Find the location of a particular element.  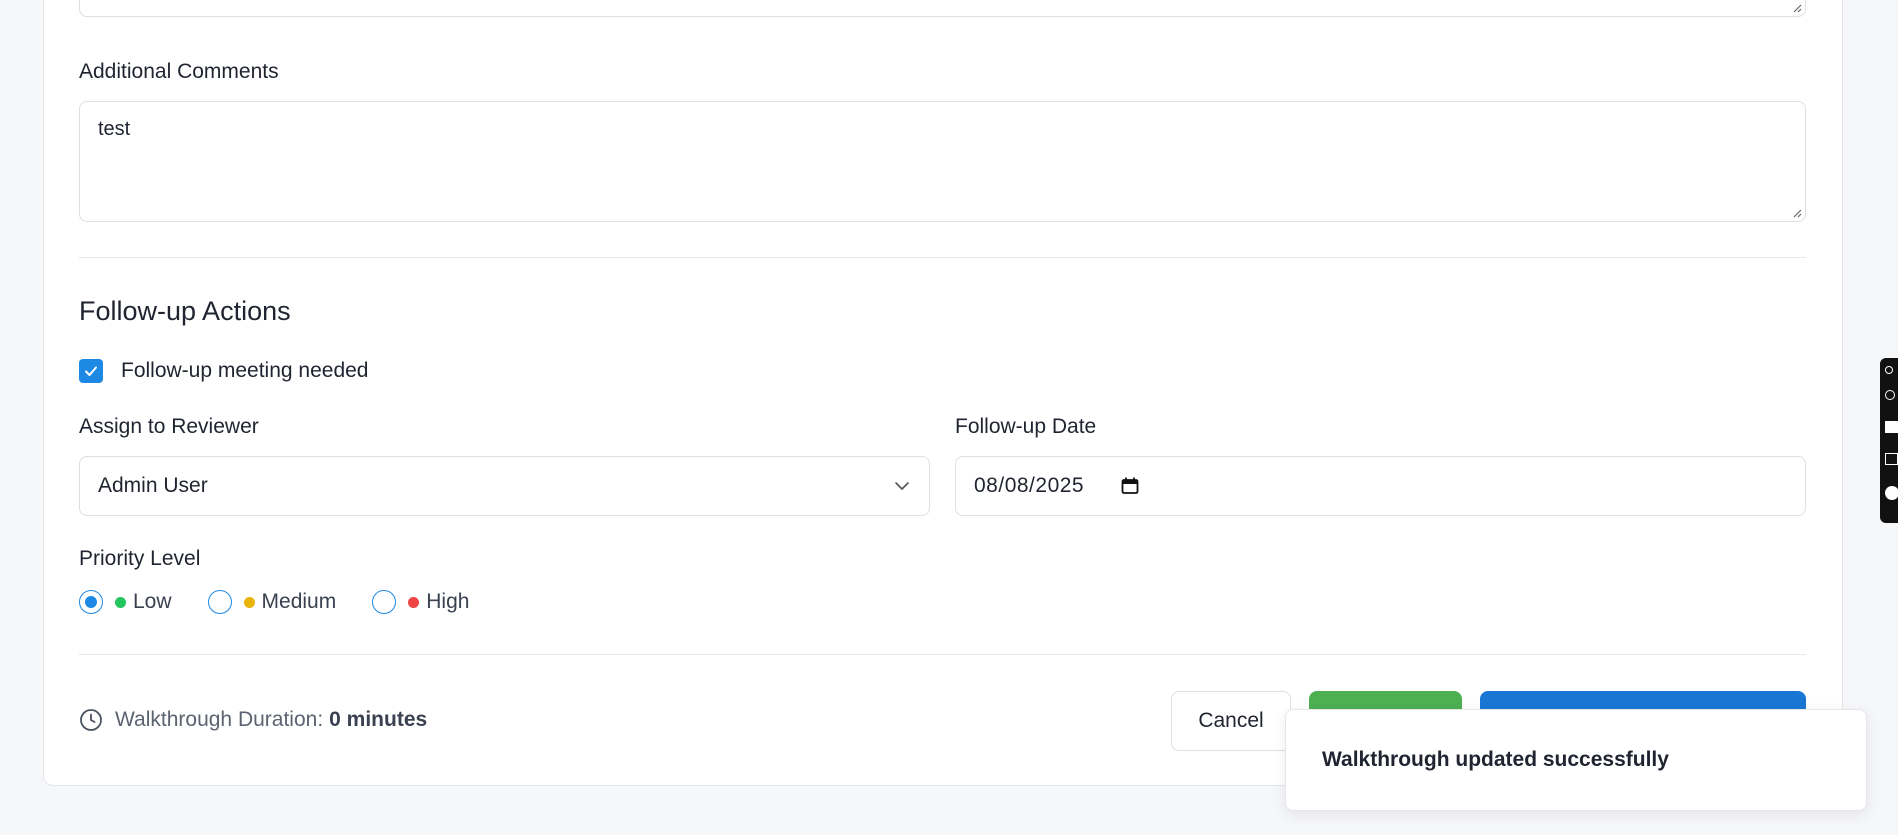

duration-value: 0 minutes is located at coordinates (378, 719).